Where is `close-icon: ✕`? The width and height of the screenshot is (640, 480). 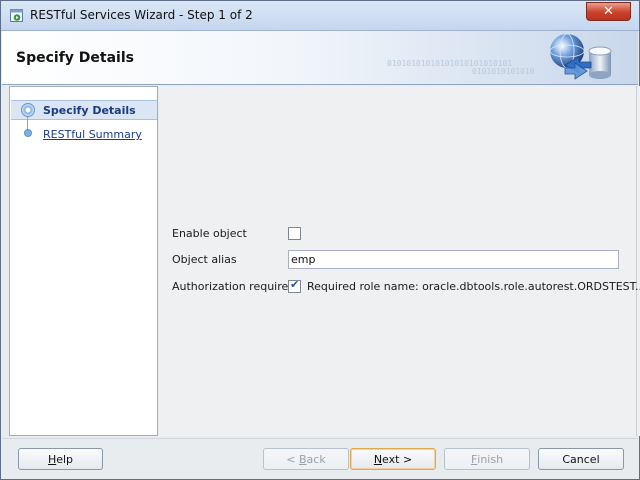 close-icon: ✕ is located at coordinates (608, 11).